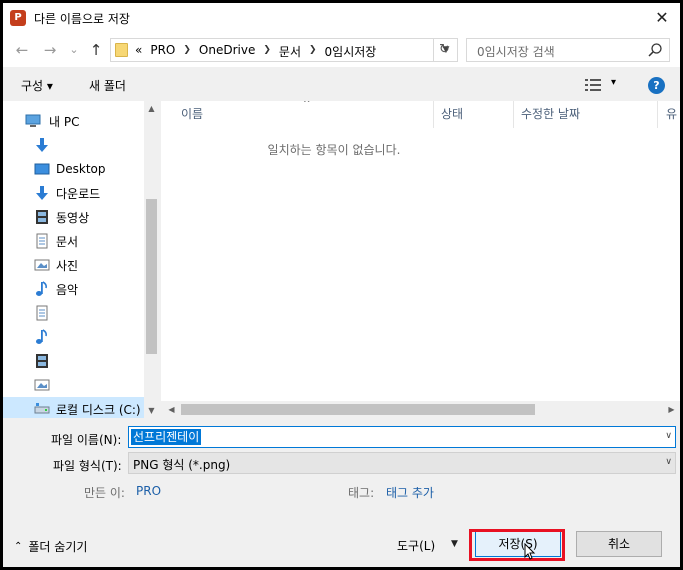  What do you see at coordinates (593, 85) in the screenshot?
I see `view-options-icon` at bounding box center [593, 85].